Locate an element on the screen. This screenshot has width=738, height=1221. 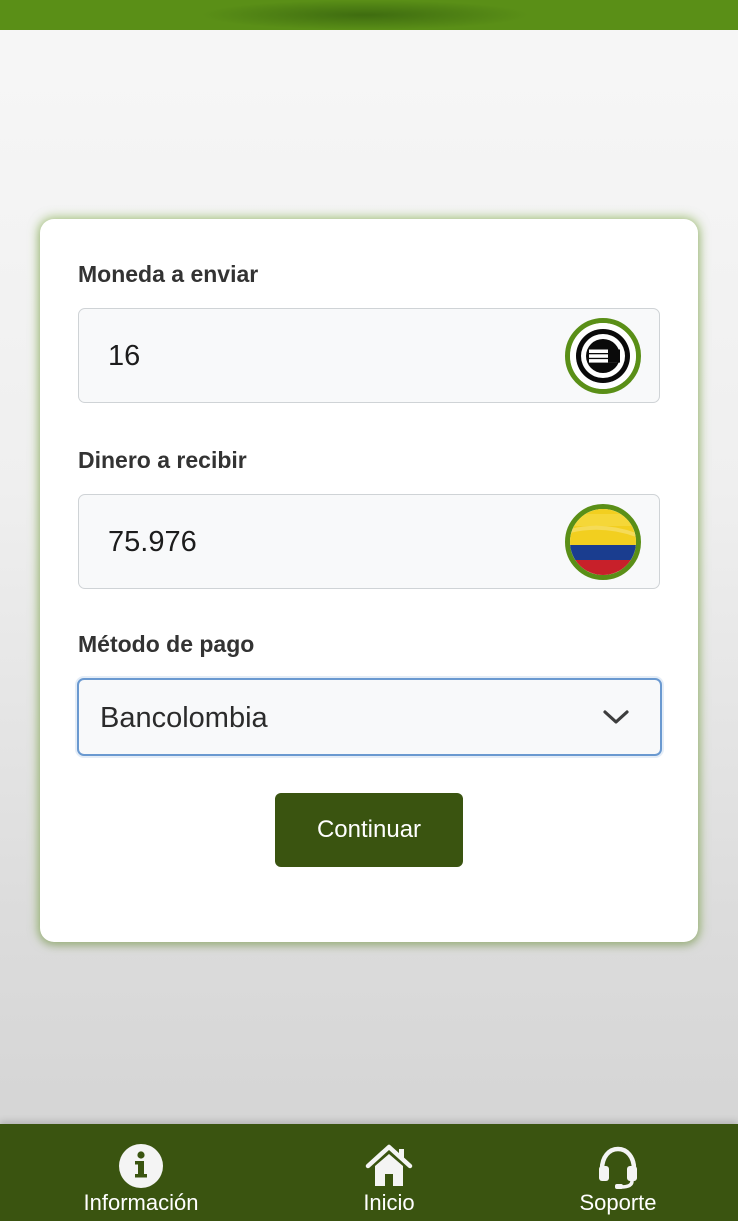
send-amount-value: 16 is located at coordinates (124, 356).